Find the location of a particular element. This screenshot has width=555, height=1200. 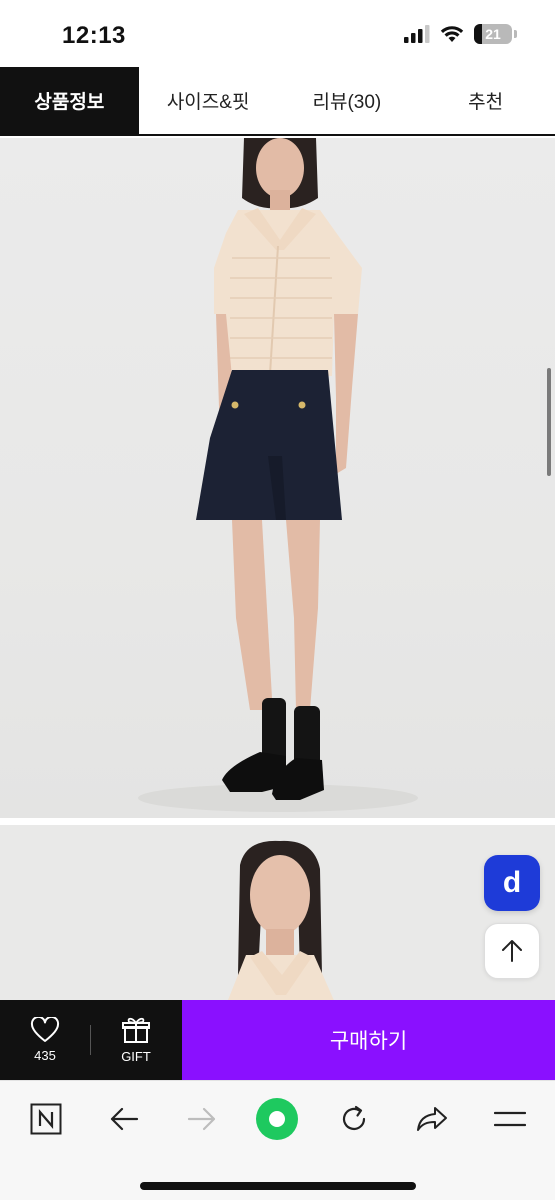

like-count: 435 is located at coordinates (45, 1055).